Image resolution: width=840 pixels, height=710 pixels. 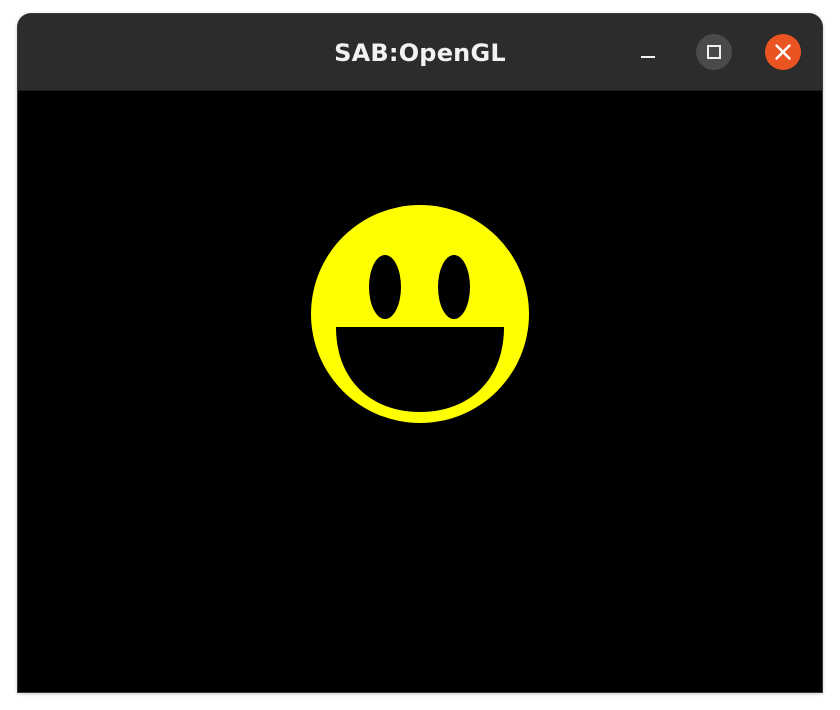 I want to click on minimize-icon, so click(x=648, y=57).